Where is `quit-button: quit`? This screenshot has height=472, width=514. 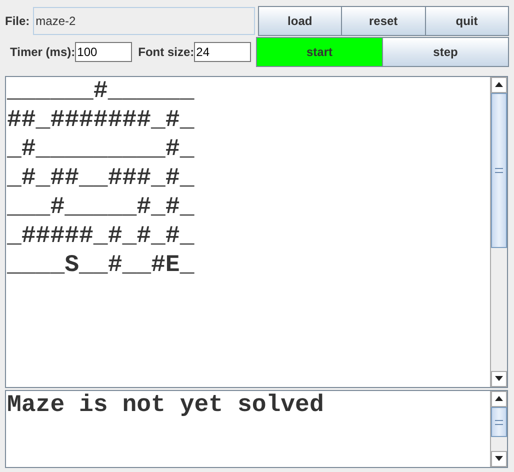
quit-button: quit is located at coordinates (466, 21).